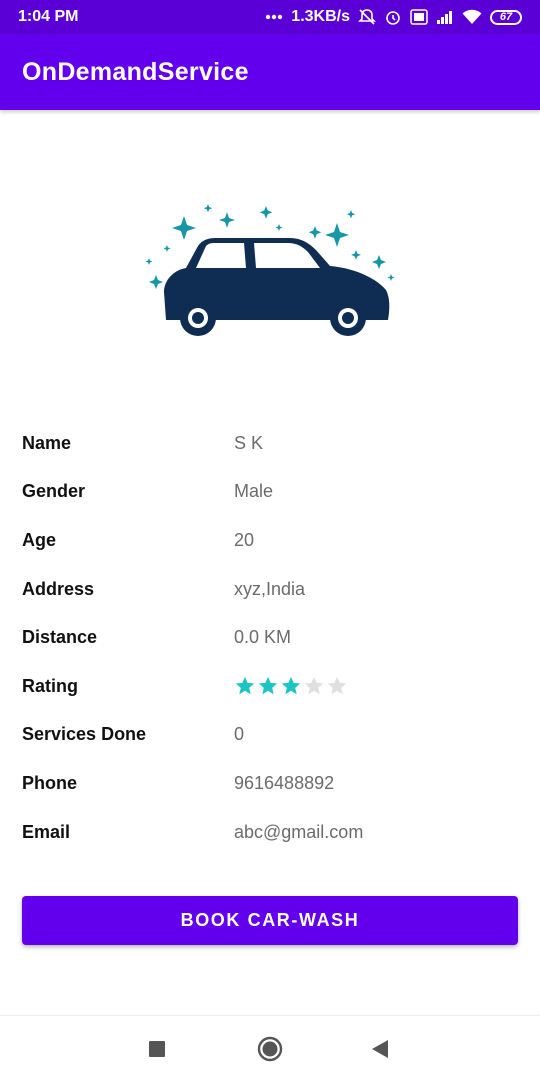 This screenshot has height=1080, width=540. What do you see at coordinates (50, 685) in the screenshot?
I see `rating-label: Rating` at bounding box center [50, 685].